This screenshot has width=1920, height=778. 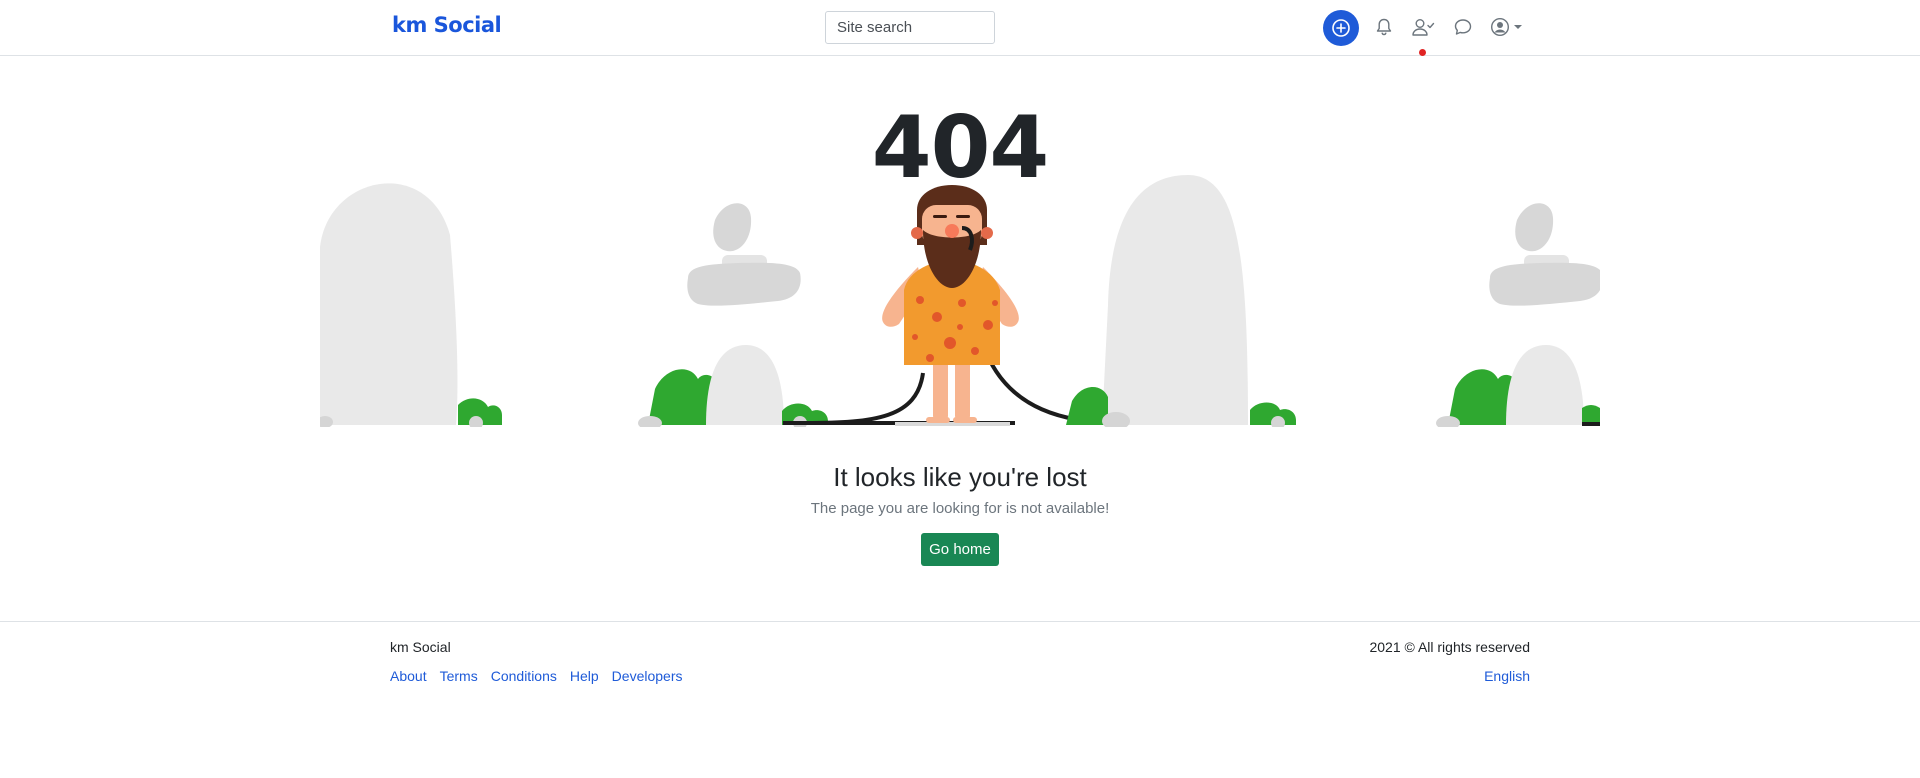 I want to click on chat-bubble-icon, so click(x=1463, y=27).